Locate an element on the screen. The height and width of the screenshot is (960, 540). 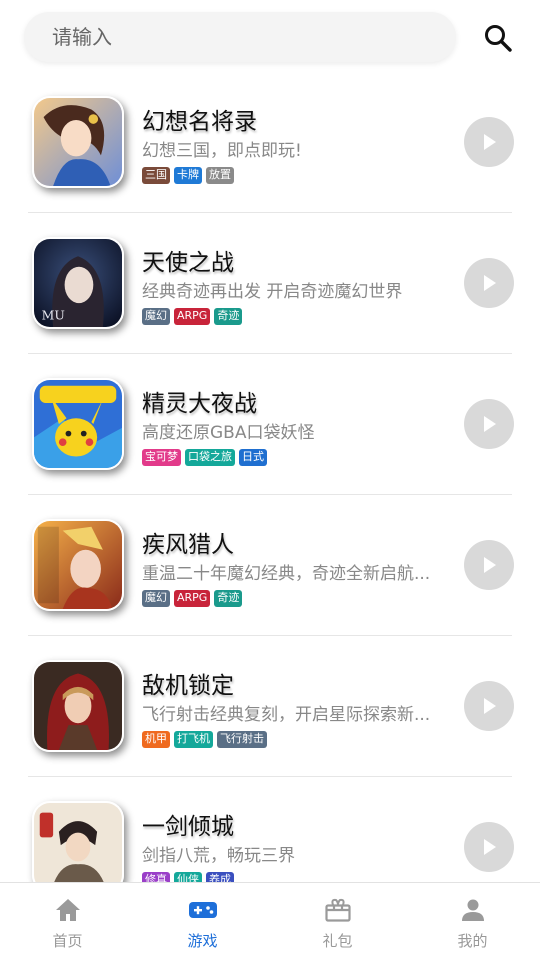
game-tags: 宝可梦 口袋之旅 日式 is located at coordinates (204, 457).